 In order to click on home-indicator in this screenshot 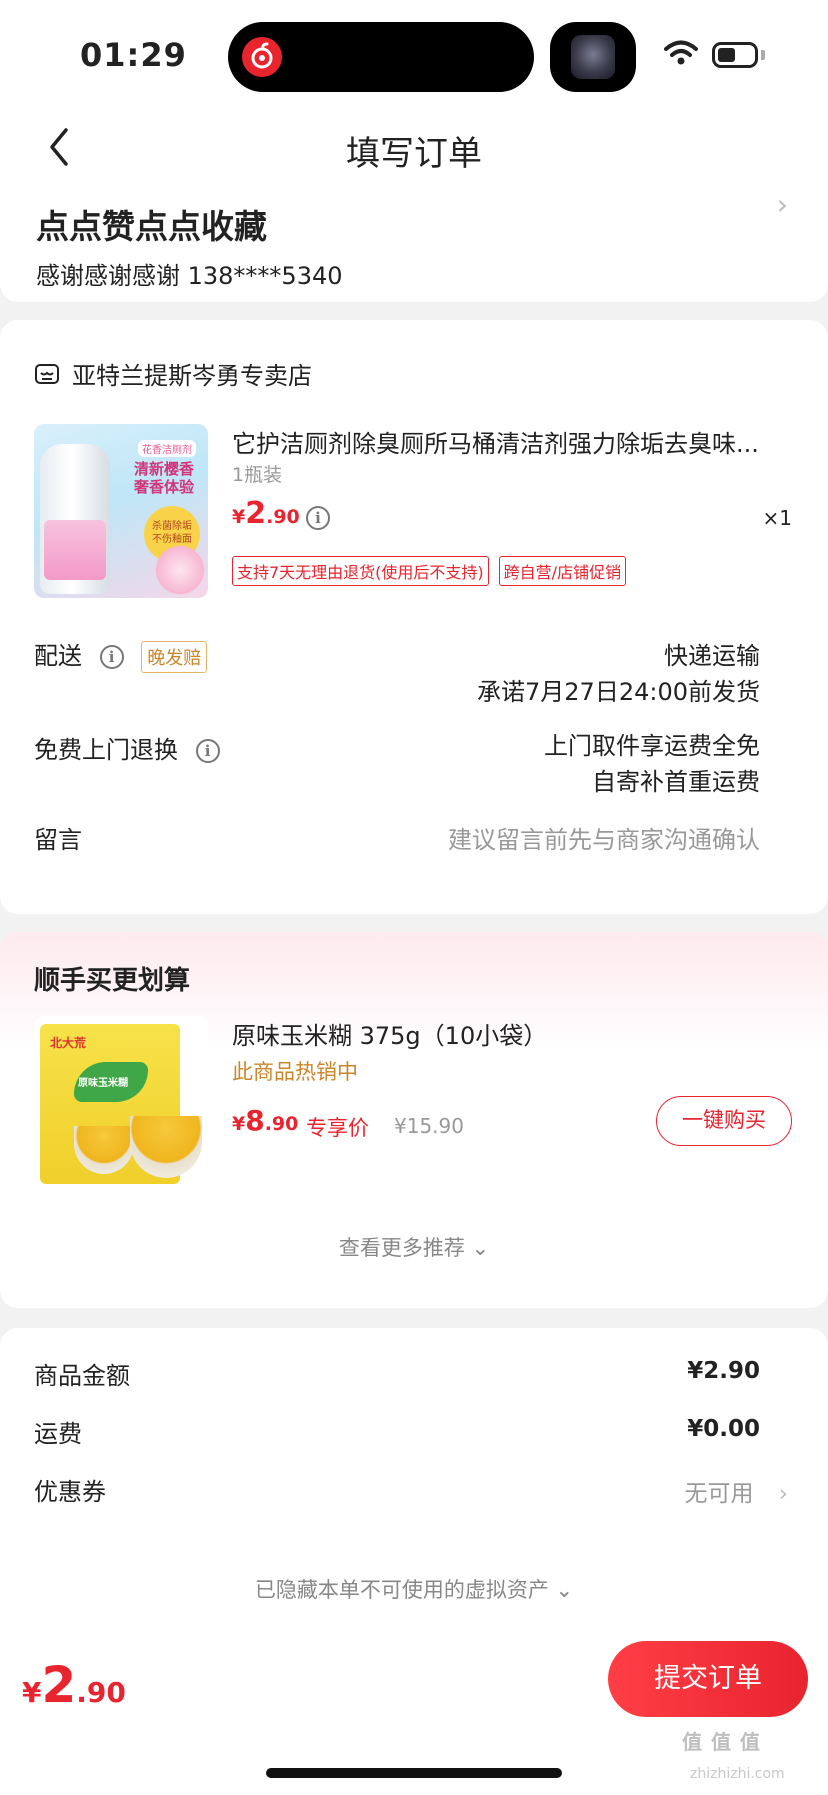, I will do `click(414, 1773)`.